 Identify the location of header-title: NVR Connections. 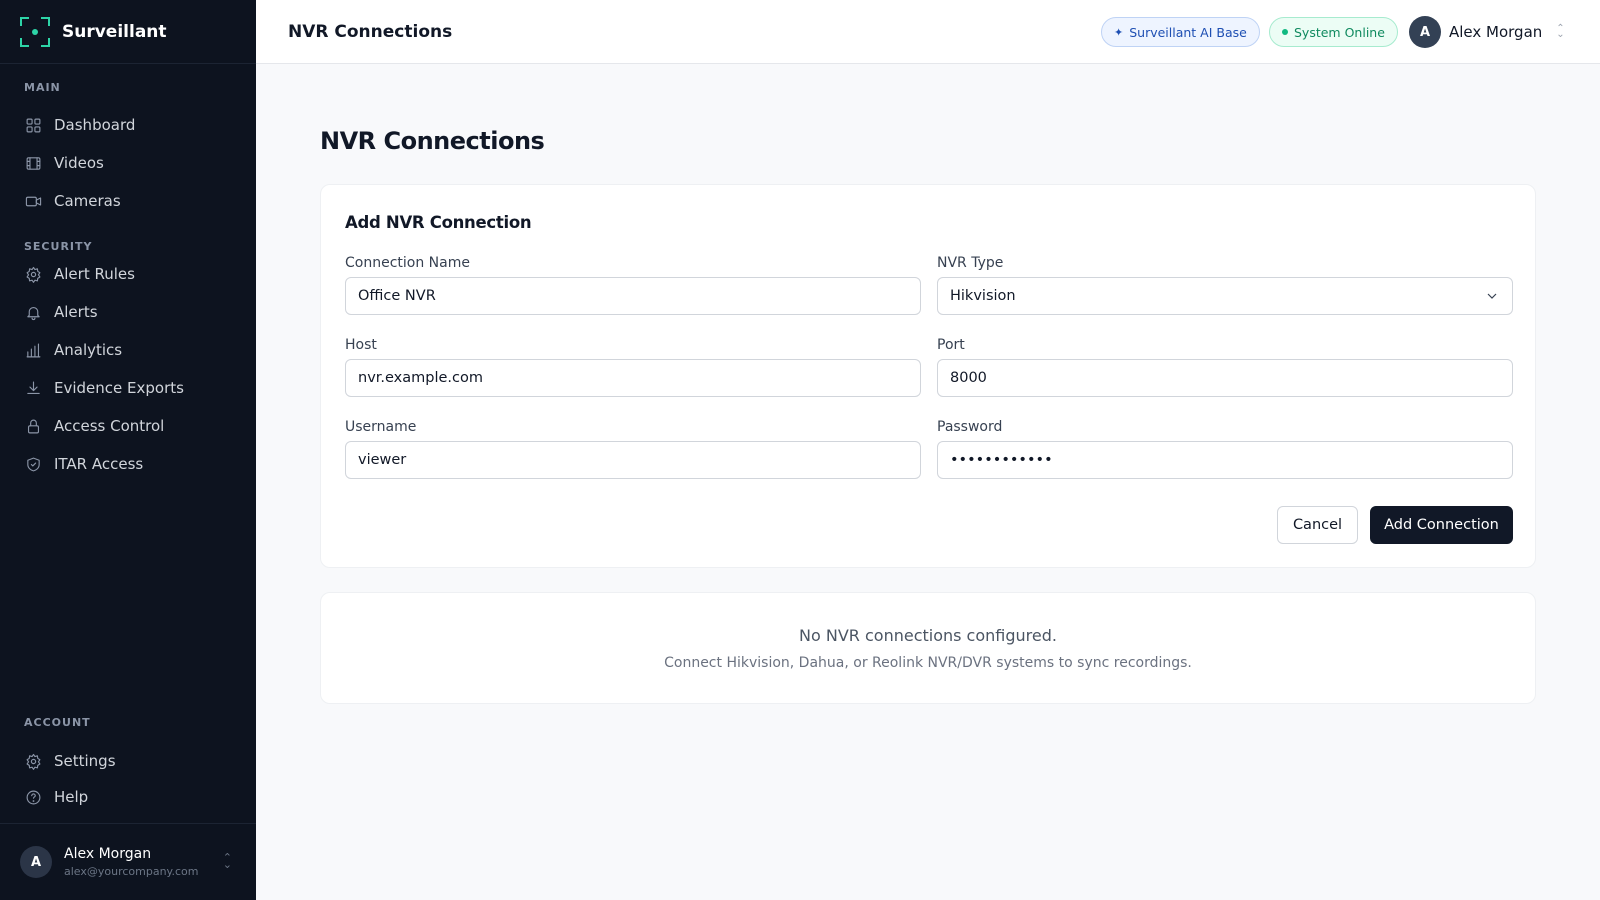
(370, 31).